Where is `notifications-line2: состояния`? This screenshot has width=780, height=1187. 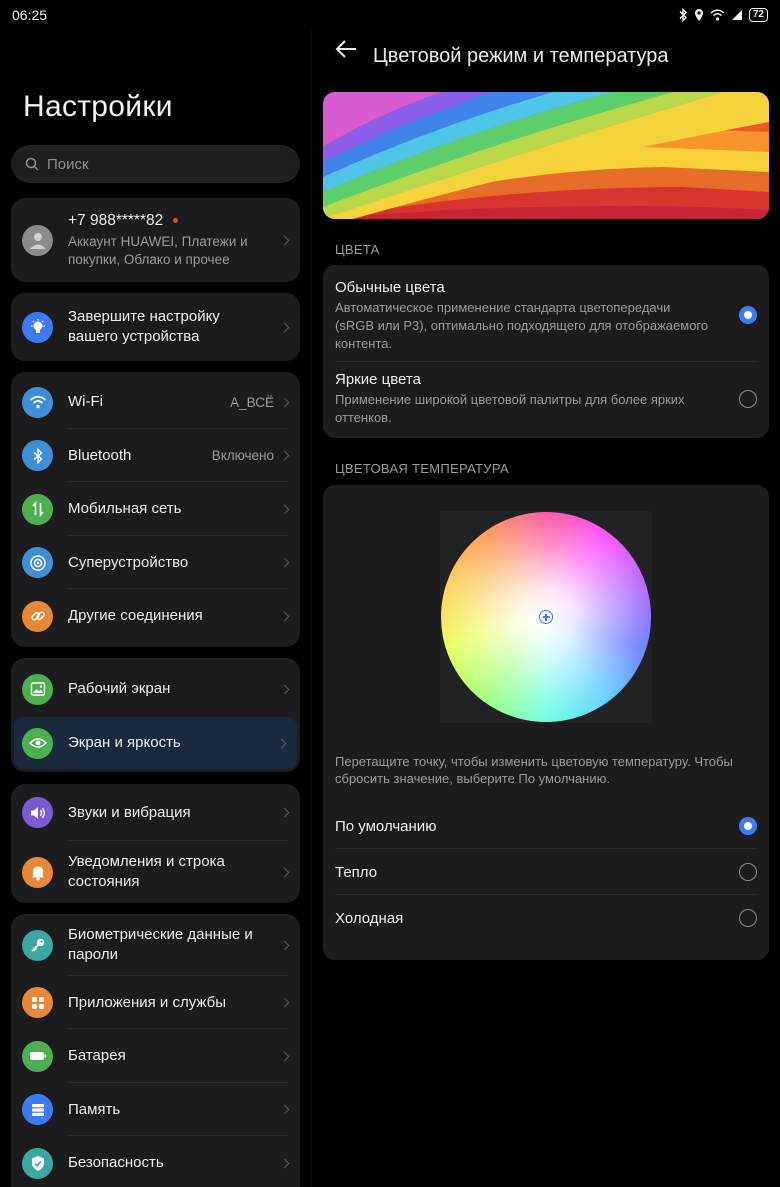 notifications-line2: состояния is located at coordinates (104, 881).